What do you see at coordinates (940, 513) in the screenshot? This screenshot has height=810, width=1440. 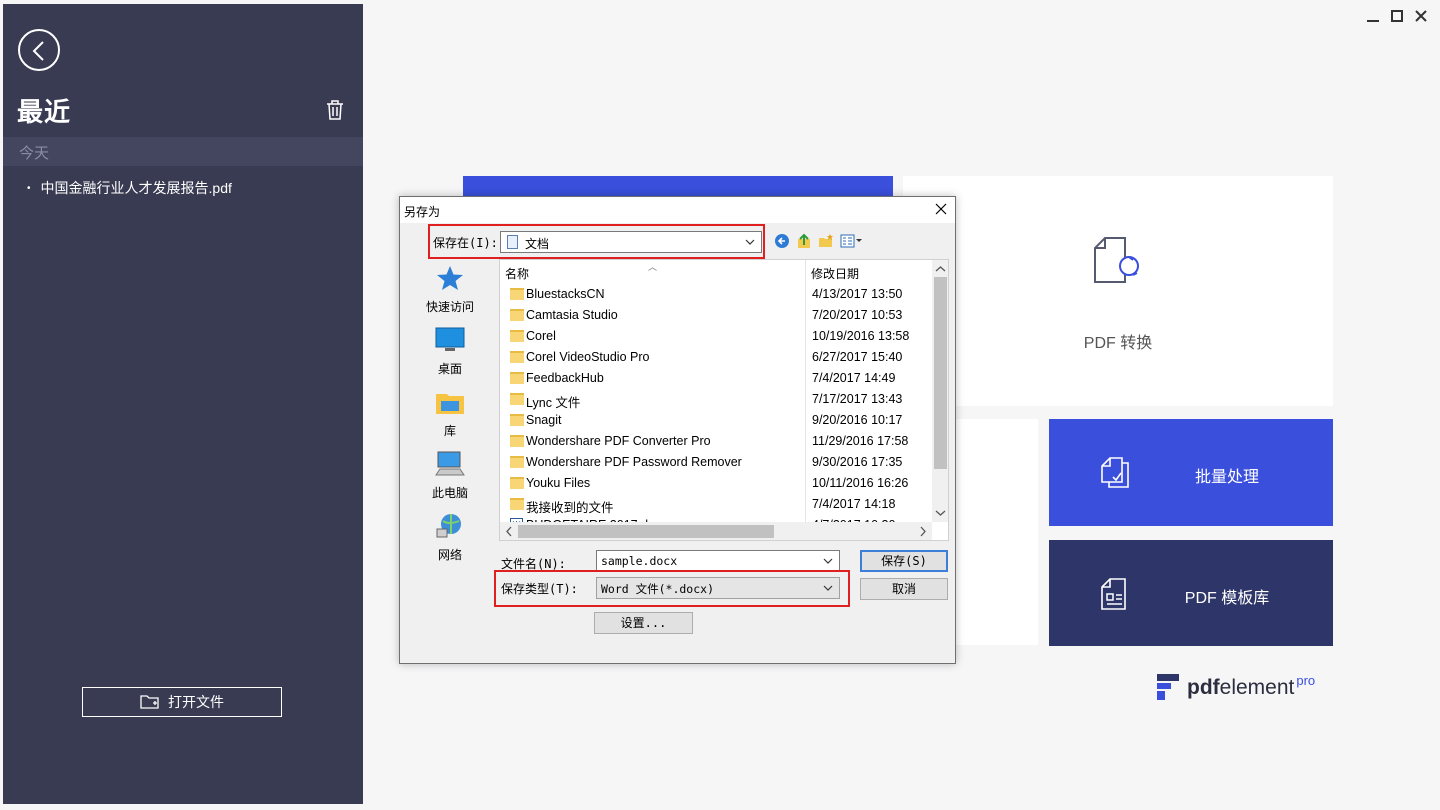 I see `scroll-down-icon` at bounding box center [940, 513].